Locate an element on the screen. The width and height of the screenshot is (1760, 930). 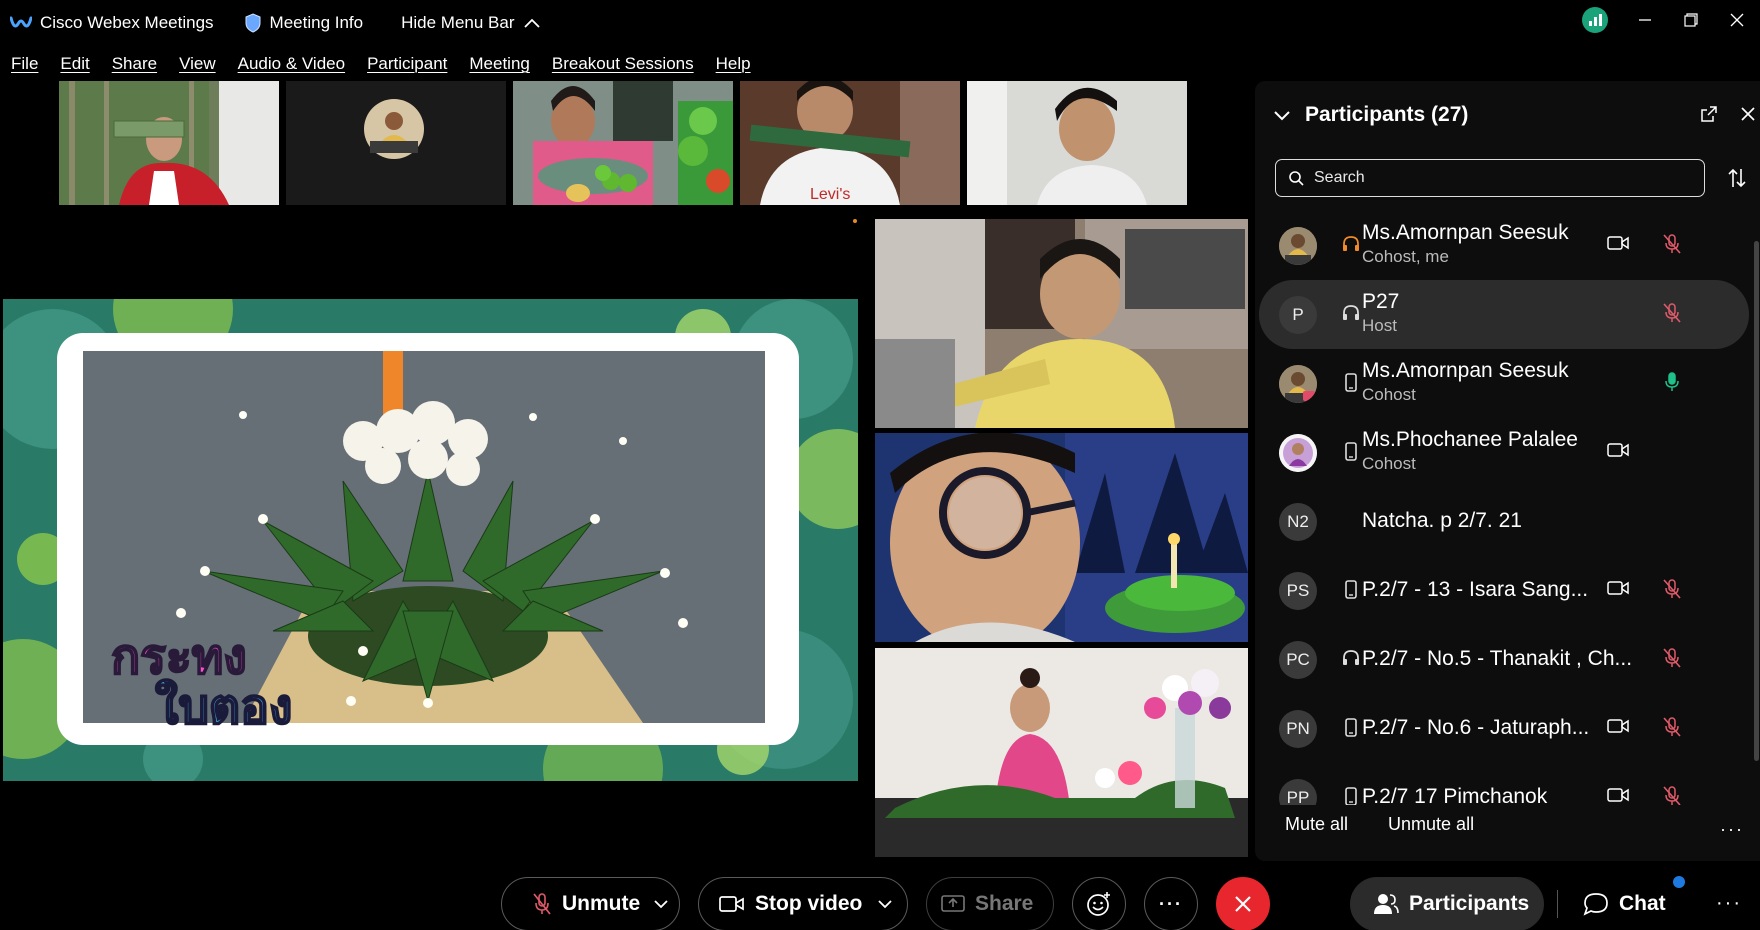
participant-row: N2 Natcha. p 2/7. 21 is located at coordinates (1504, 521).